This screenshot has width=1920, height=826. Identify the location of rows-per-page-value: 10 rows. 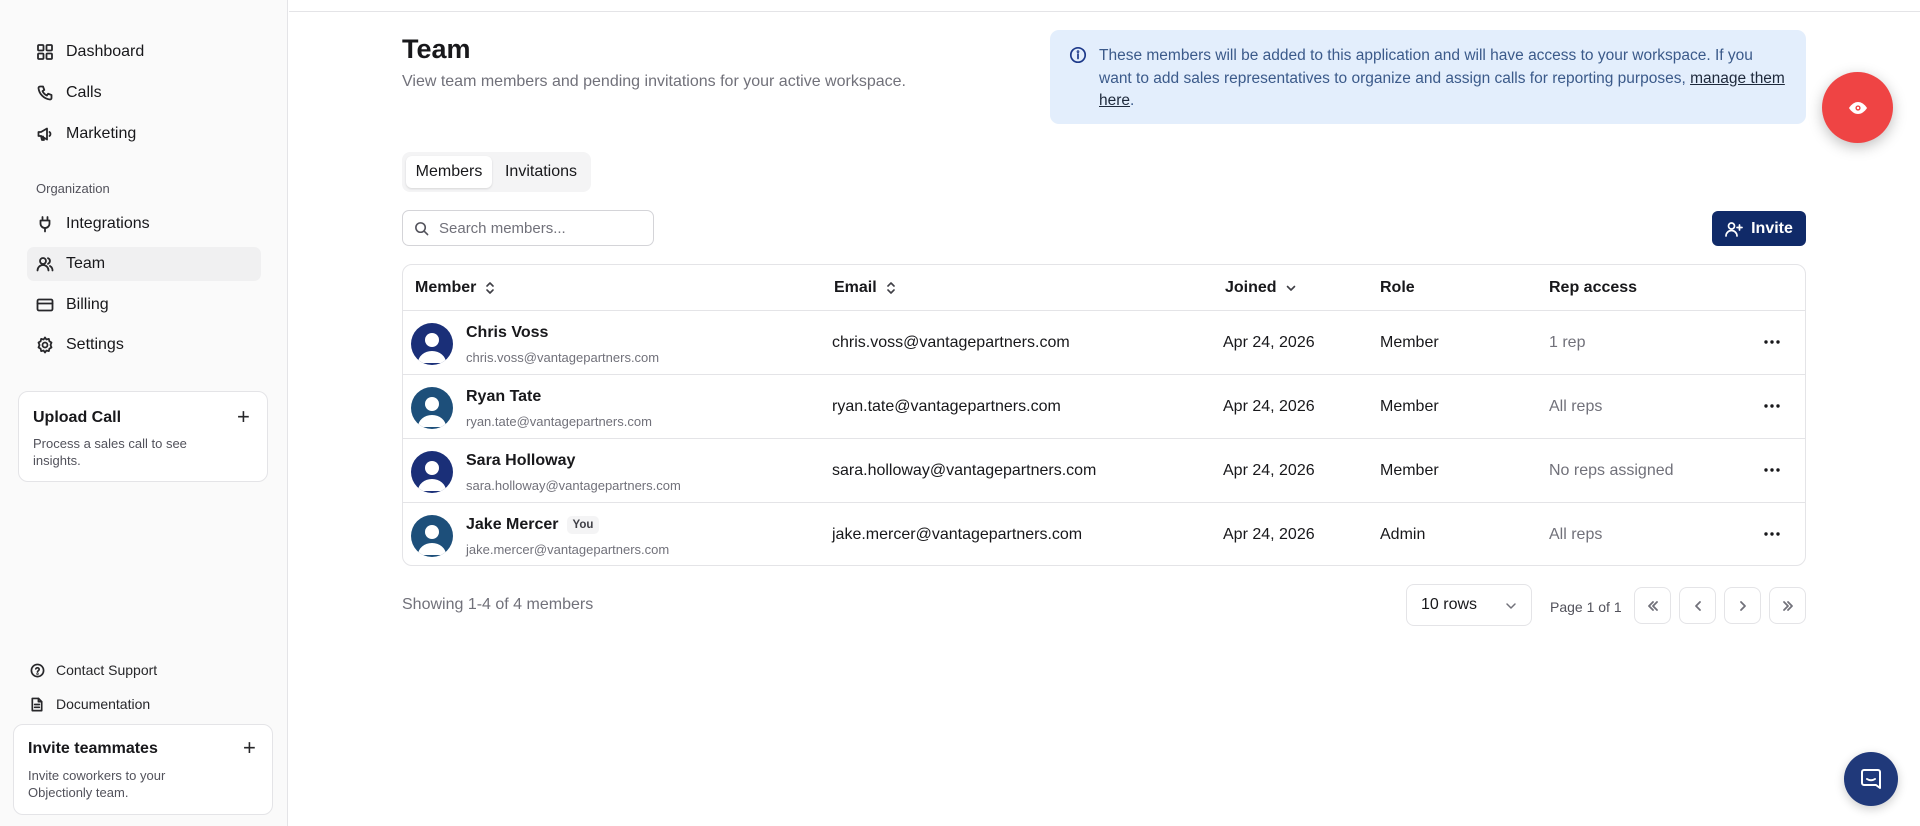
(1449, 604).